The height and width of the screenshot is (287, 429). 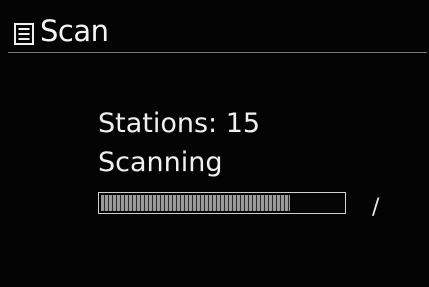 I want to click on list-menu-icon, so click(x=24, y=34).